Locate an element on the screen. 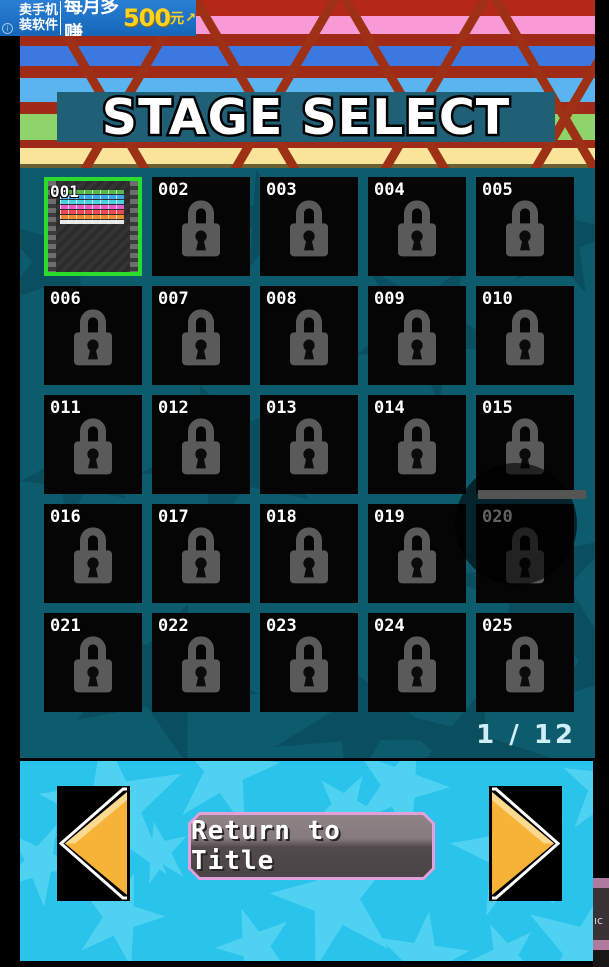  stage-tile-005: 005 is located at coordinates (525, 226).